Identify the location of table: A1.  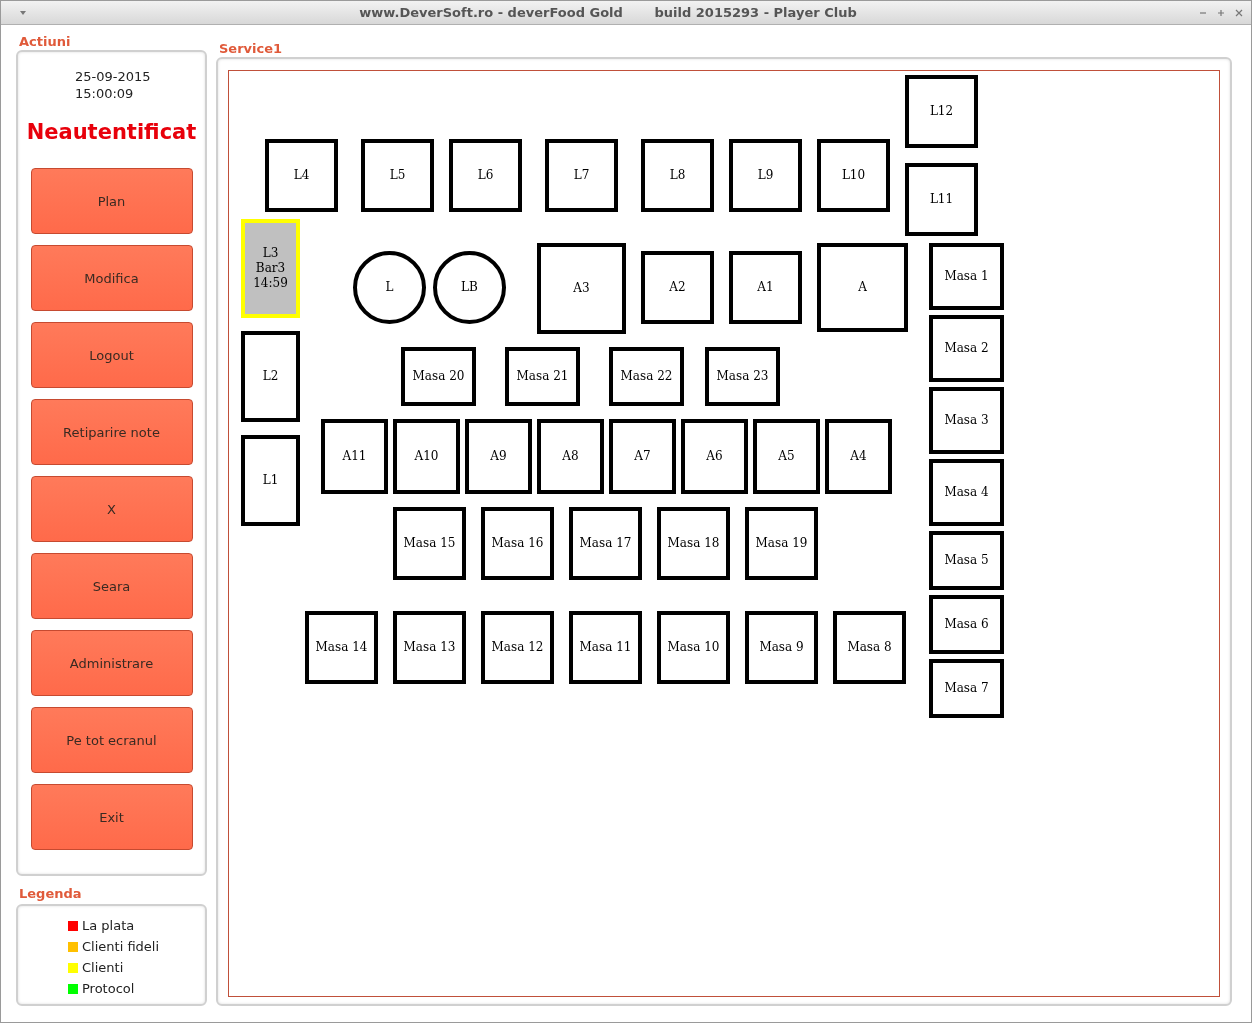
(765, 287).